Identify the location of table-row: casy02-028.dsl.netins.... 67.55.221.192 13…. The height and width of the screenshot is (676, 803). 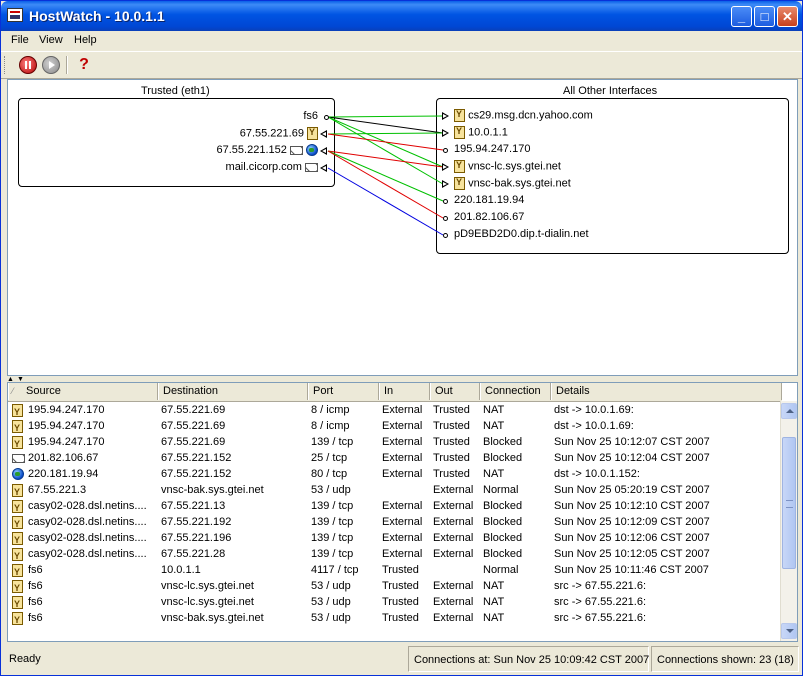
(395, 522).